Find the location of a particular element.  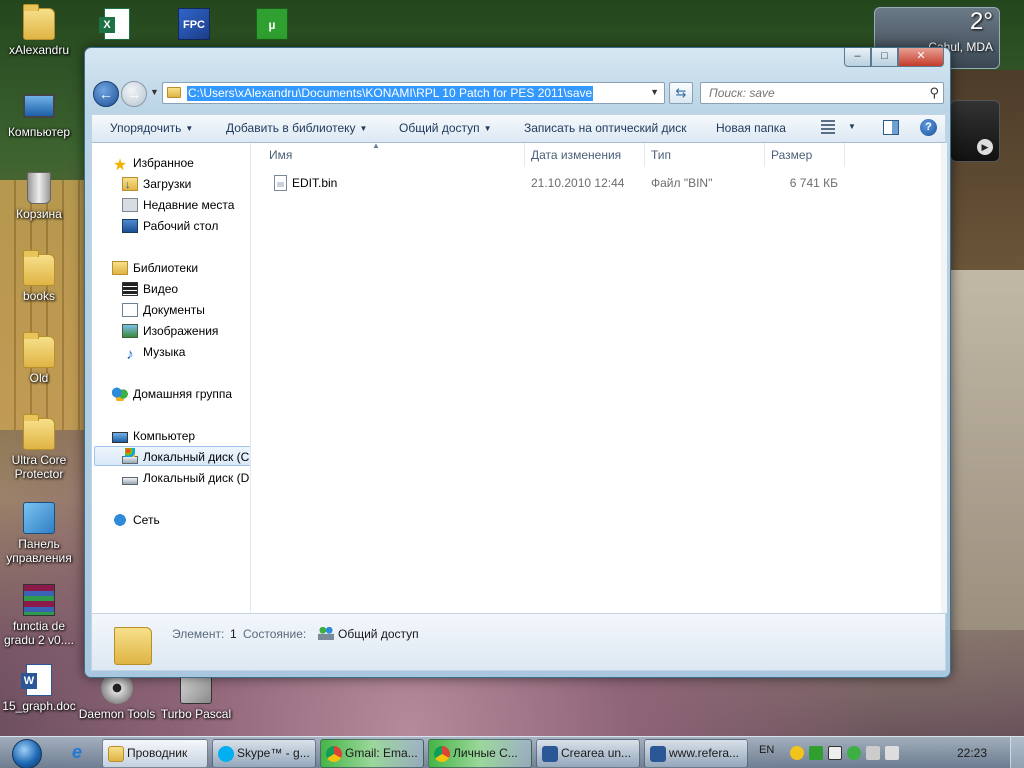

images-icon is located at coordinates (130, 331).